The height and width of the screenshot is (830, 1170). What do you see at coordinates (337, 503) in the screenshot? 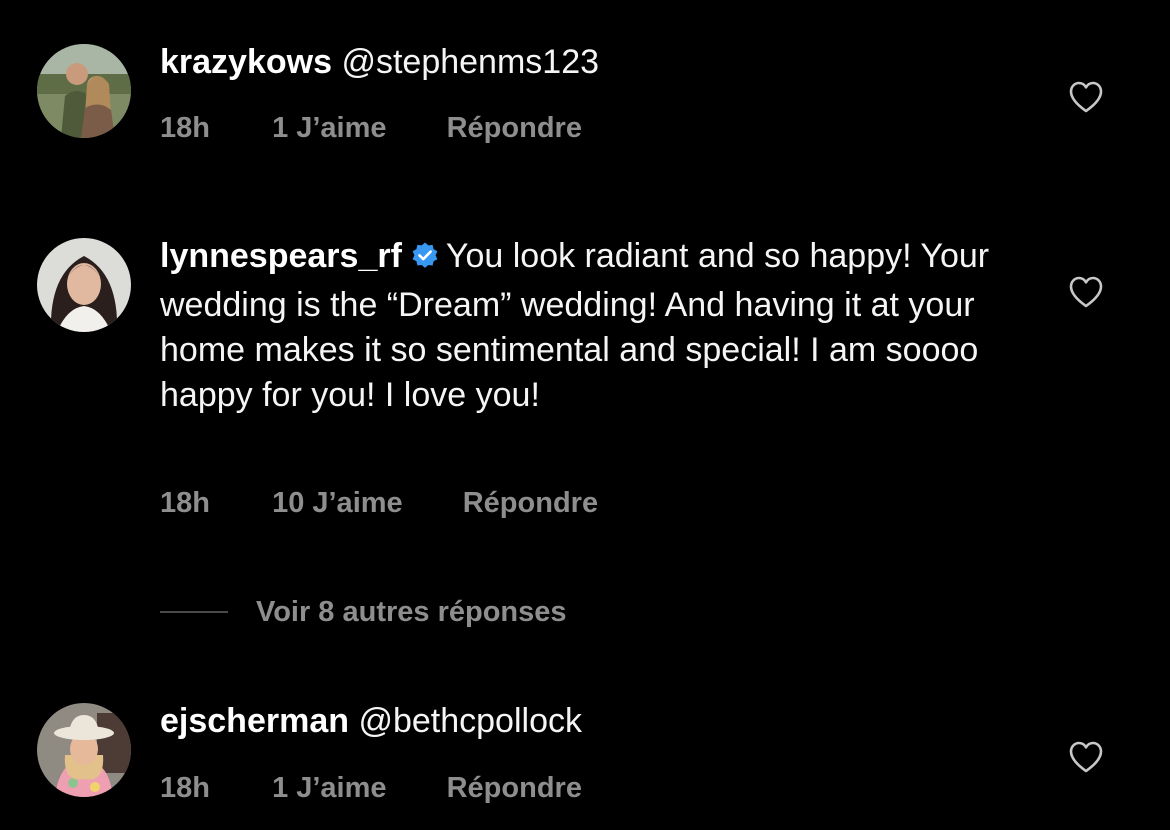
I see `likes-count: 10 J’aime` at bounding box center [337, 503].